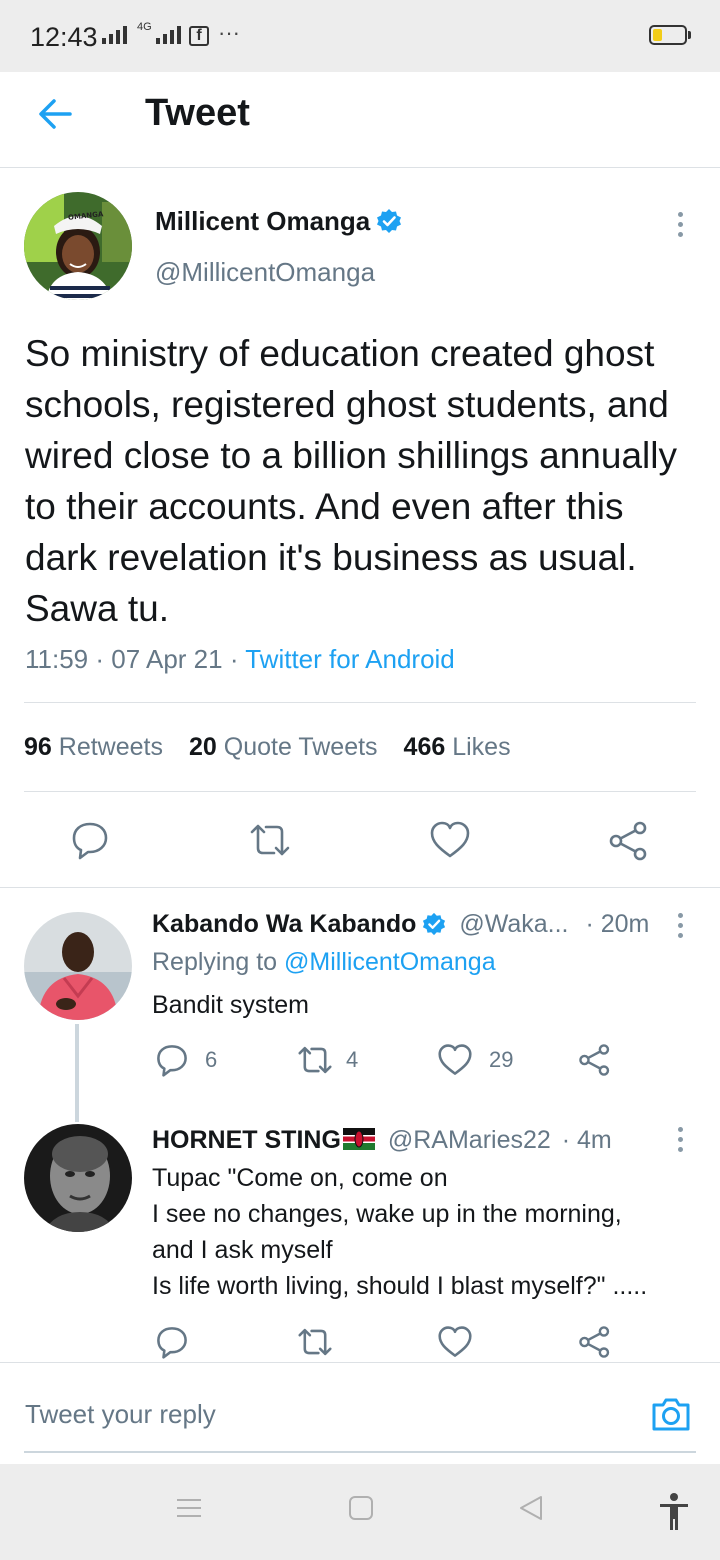  I want to click on home-button, so click(361, 1510).